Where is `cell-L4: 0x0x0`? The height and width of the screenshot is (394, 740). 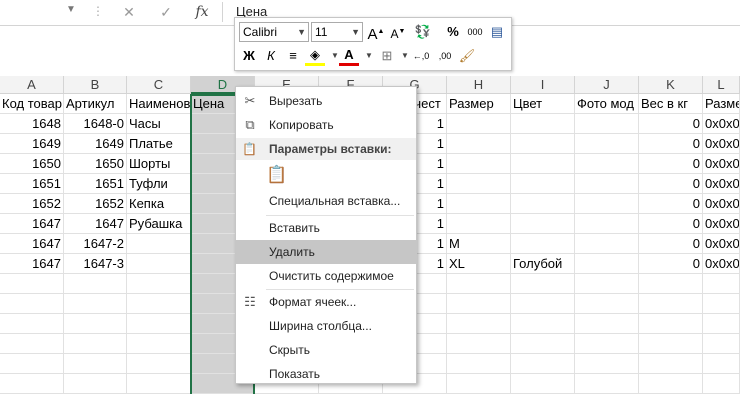
cell-L4: 0x0x0 is located at coordinates (721, 164).